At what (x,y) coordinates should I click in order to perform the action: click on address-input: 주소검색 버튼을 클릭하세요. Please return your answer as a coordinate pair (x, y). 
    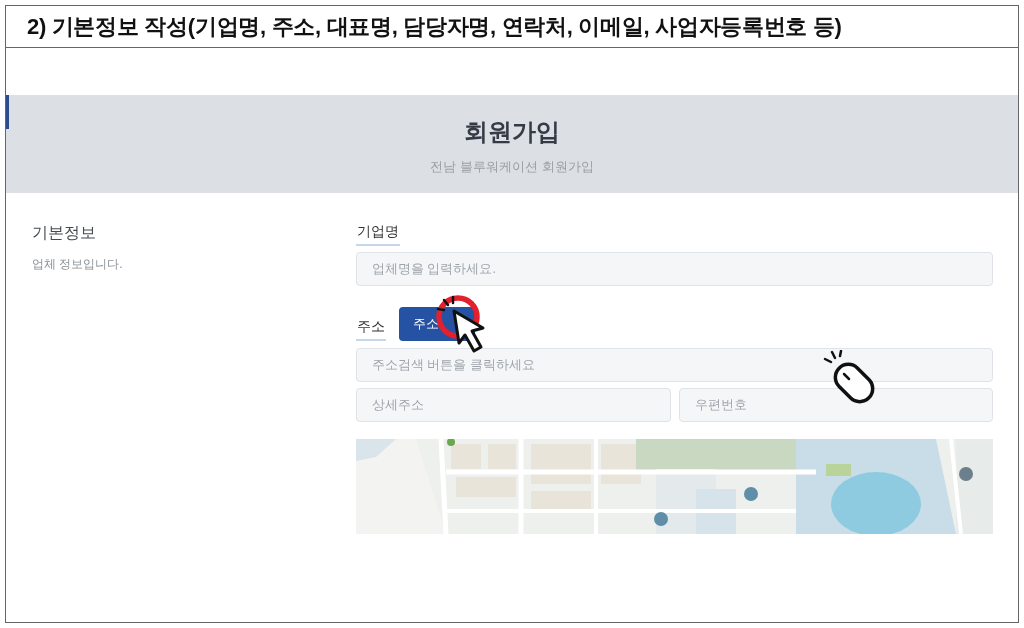
    Looking at the image, I should click on (674, 365).